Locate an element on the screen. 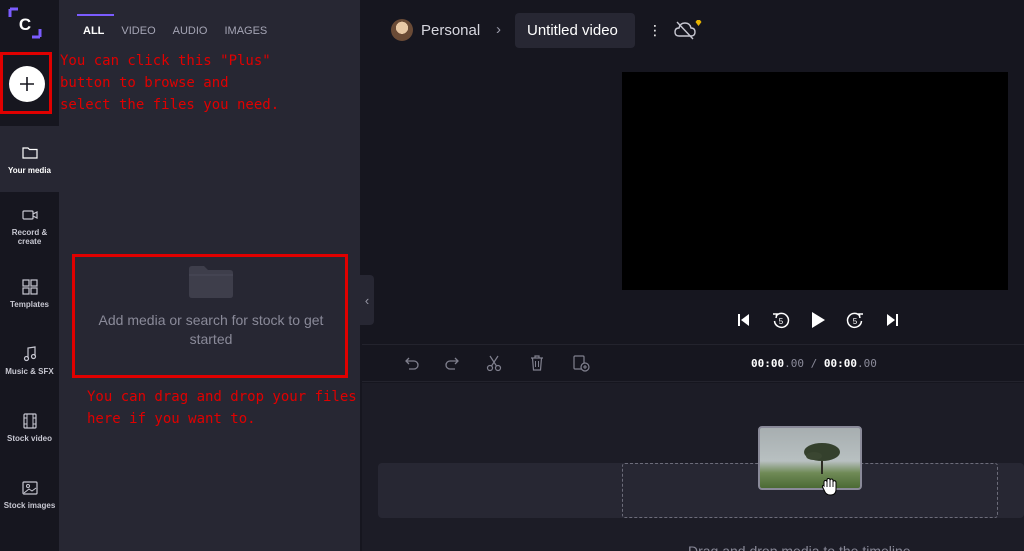 This screenshot has width=1024, height=551. collapse-panel-button: ‹ is located at coordinates (367, 300).